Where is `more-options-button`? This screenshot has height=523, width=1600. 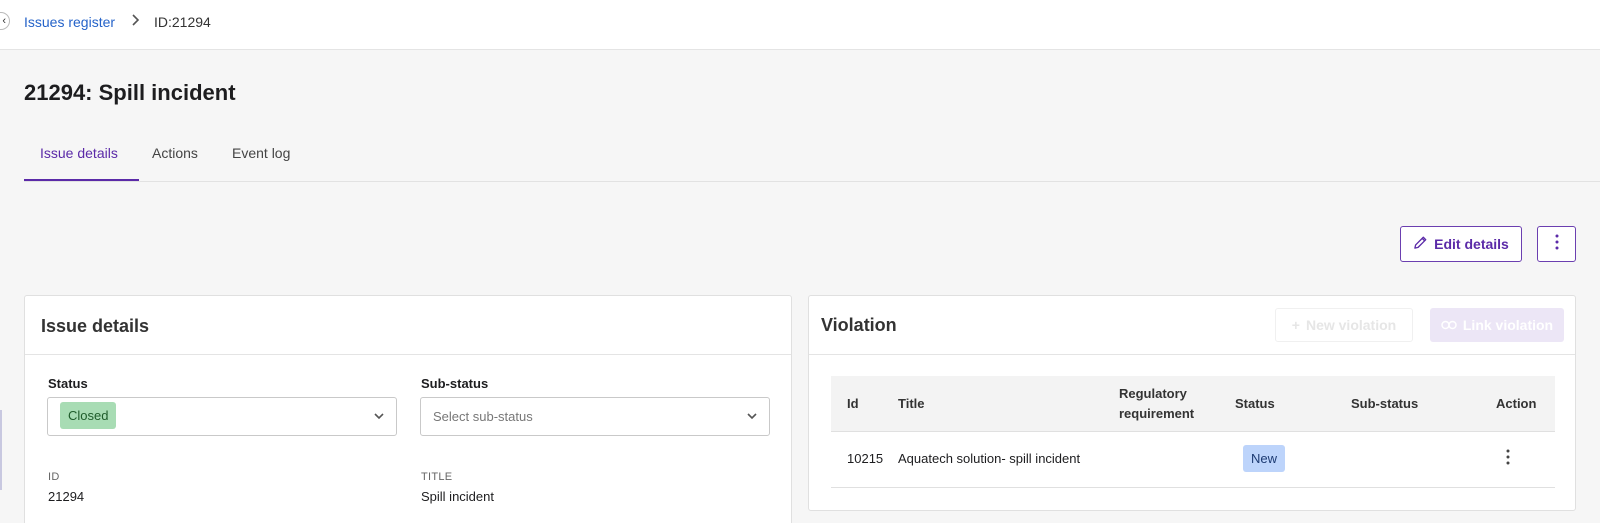 more-options-button is located at coordinates (1556, 244).